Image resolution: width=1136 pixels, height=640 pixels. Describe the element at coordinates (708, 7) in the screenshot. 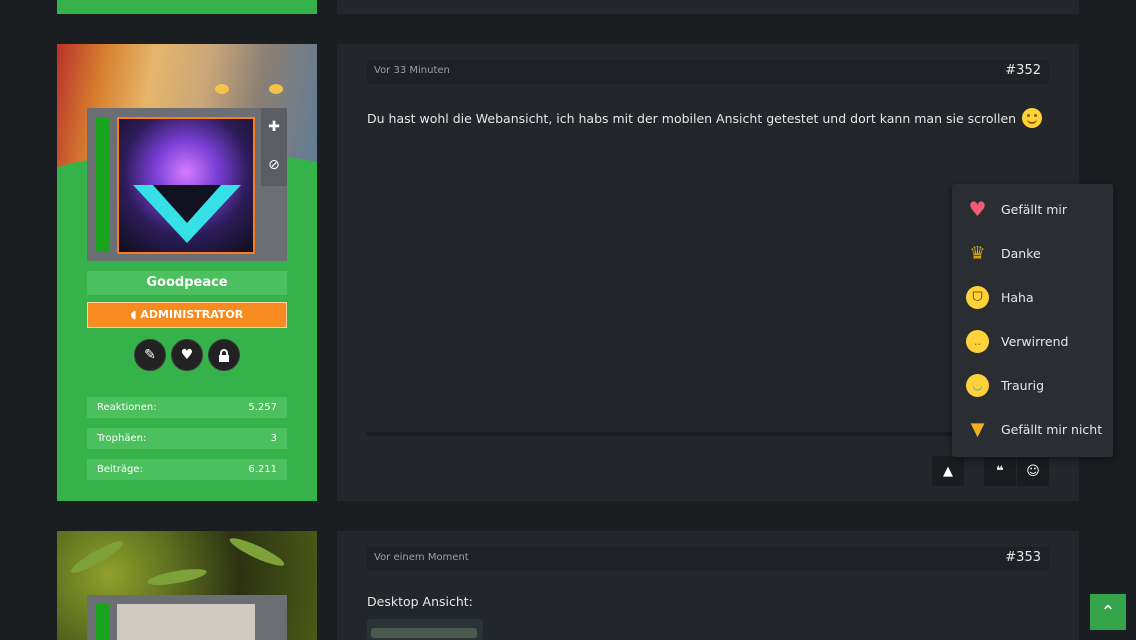

I see `previous-post-panel` at that location.